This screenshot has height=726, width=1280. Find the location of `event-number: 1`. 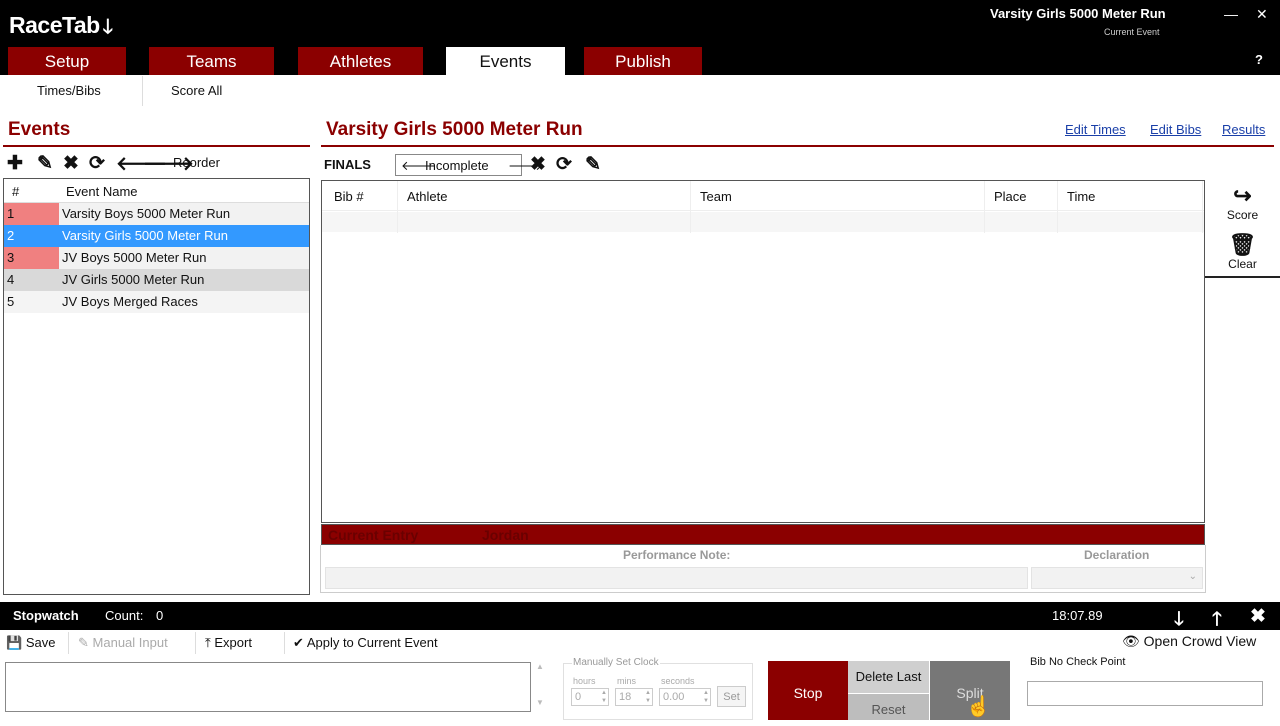

event-number: 1 is located at coordinates (31, 214).